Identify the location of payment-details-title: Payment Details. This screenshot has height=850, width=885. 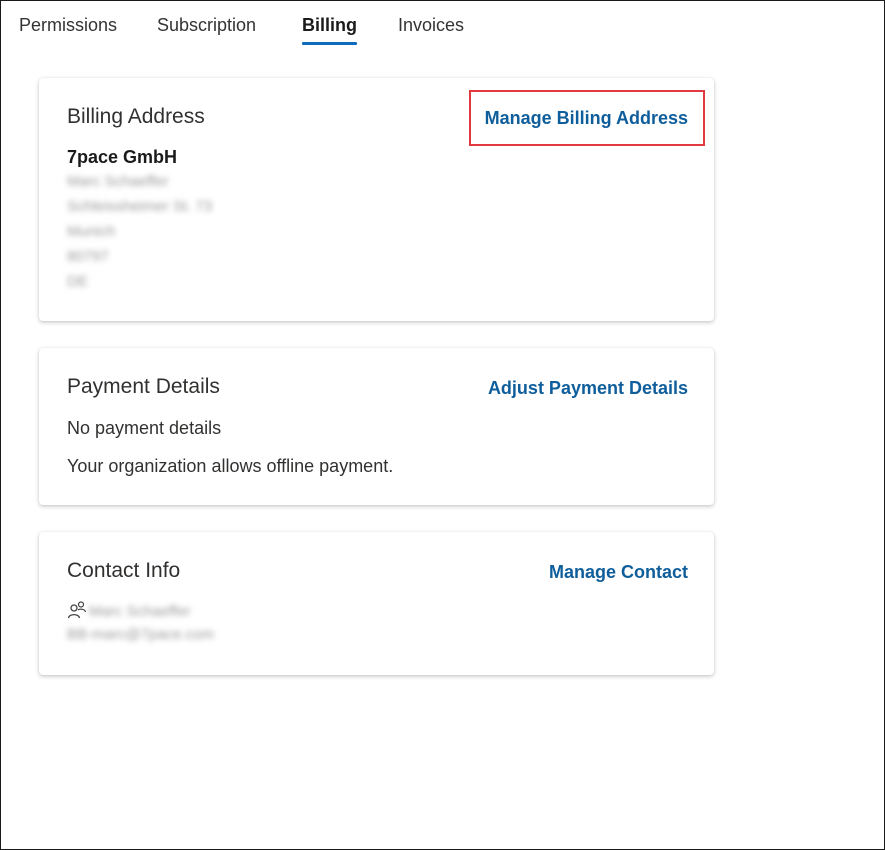
(143, 386).